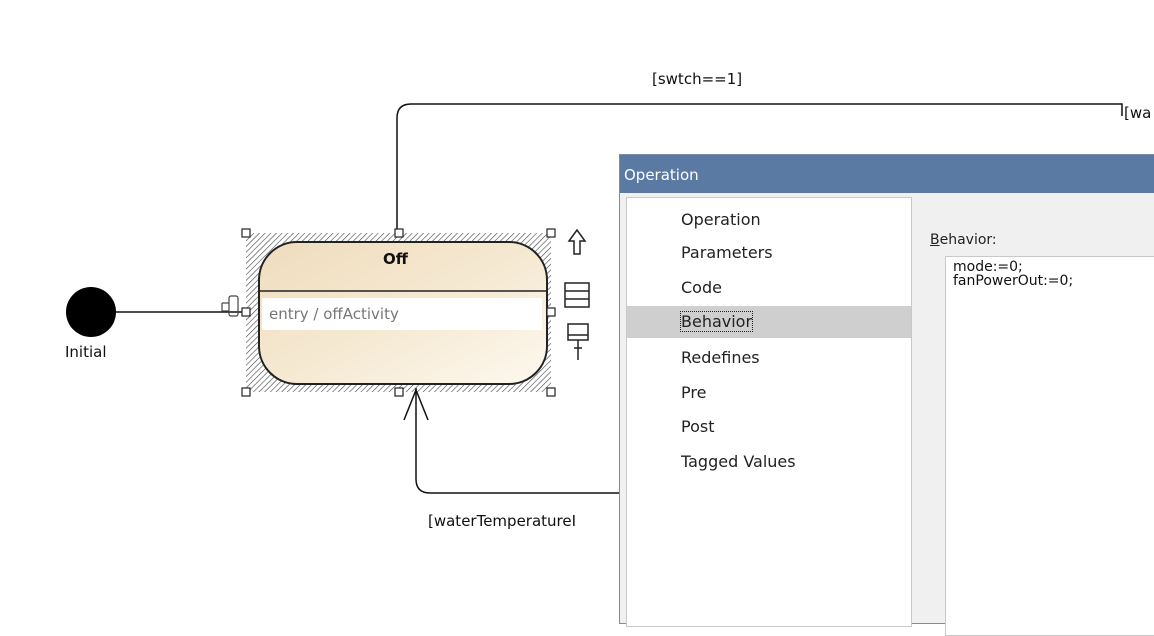  Describe the element at coordinates (334, 314) in the screenshot. I see `entry-action: entry / offActivity` at that location.